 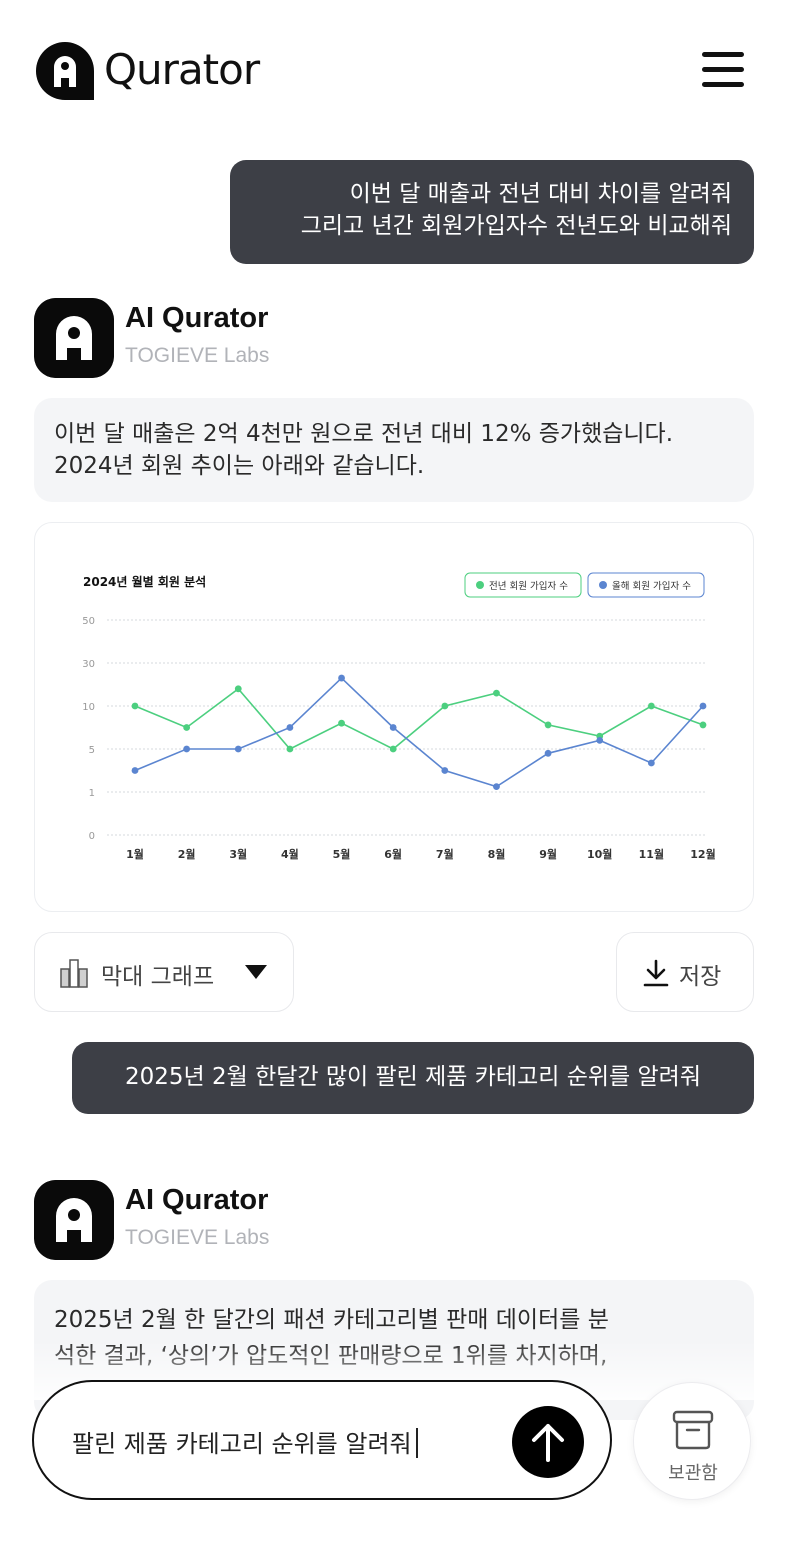 What do you see at coordinates (144, 581) in the screenshot?
I see `chart-title: 2024년 월별 회원 분석` at bounding box center [144, 581].